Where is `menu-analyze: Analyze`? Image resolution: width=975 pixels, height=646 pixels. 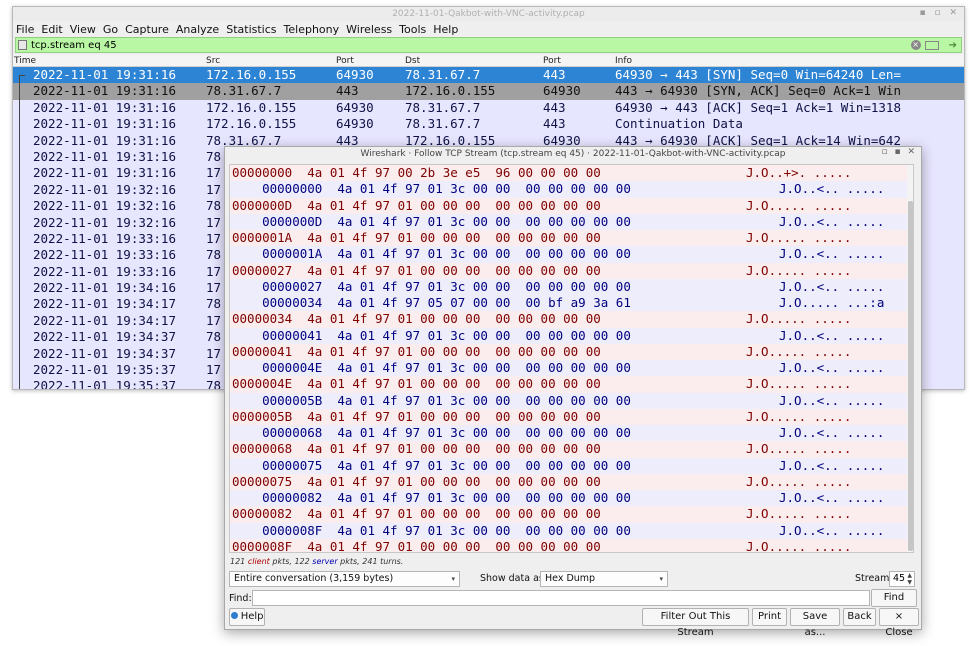 menu-analyze: Analyze is located at coordinates (197, 29).